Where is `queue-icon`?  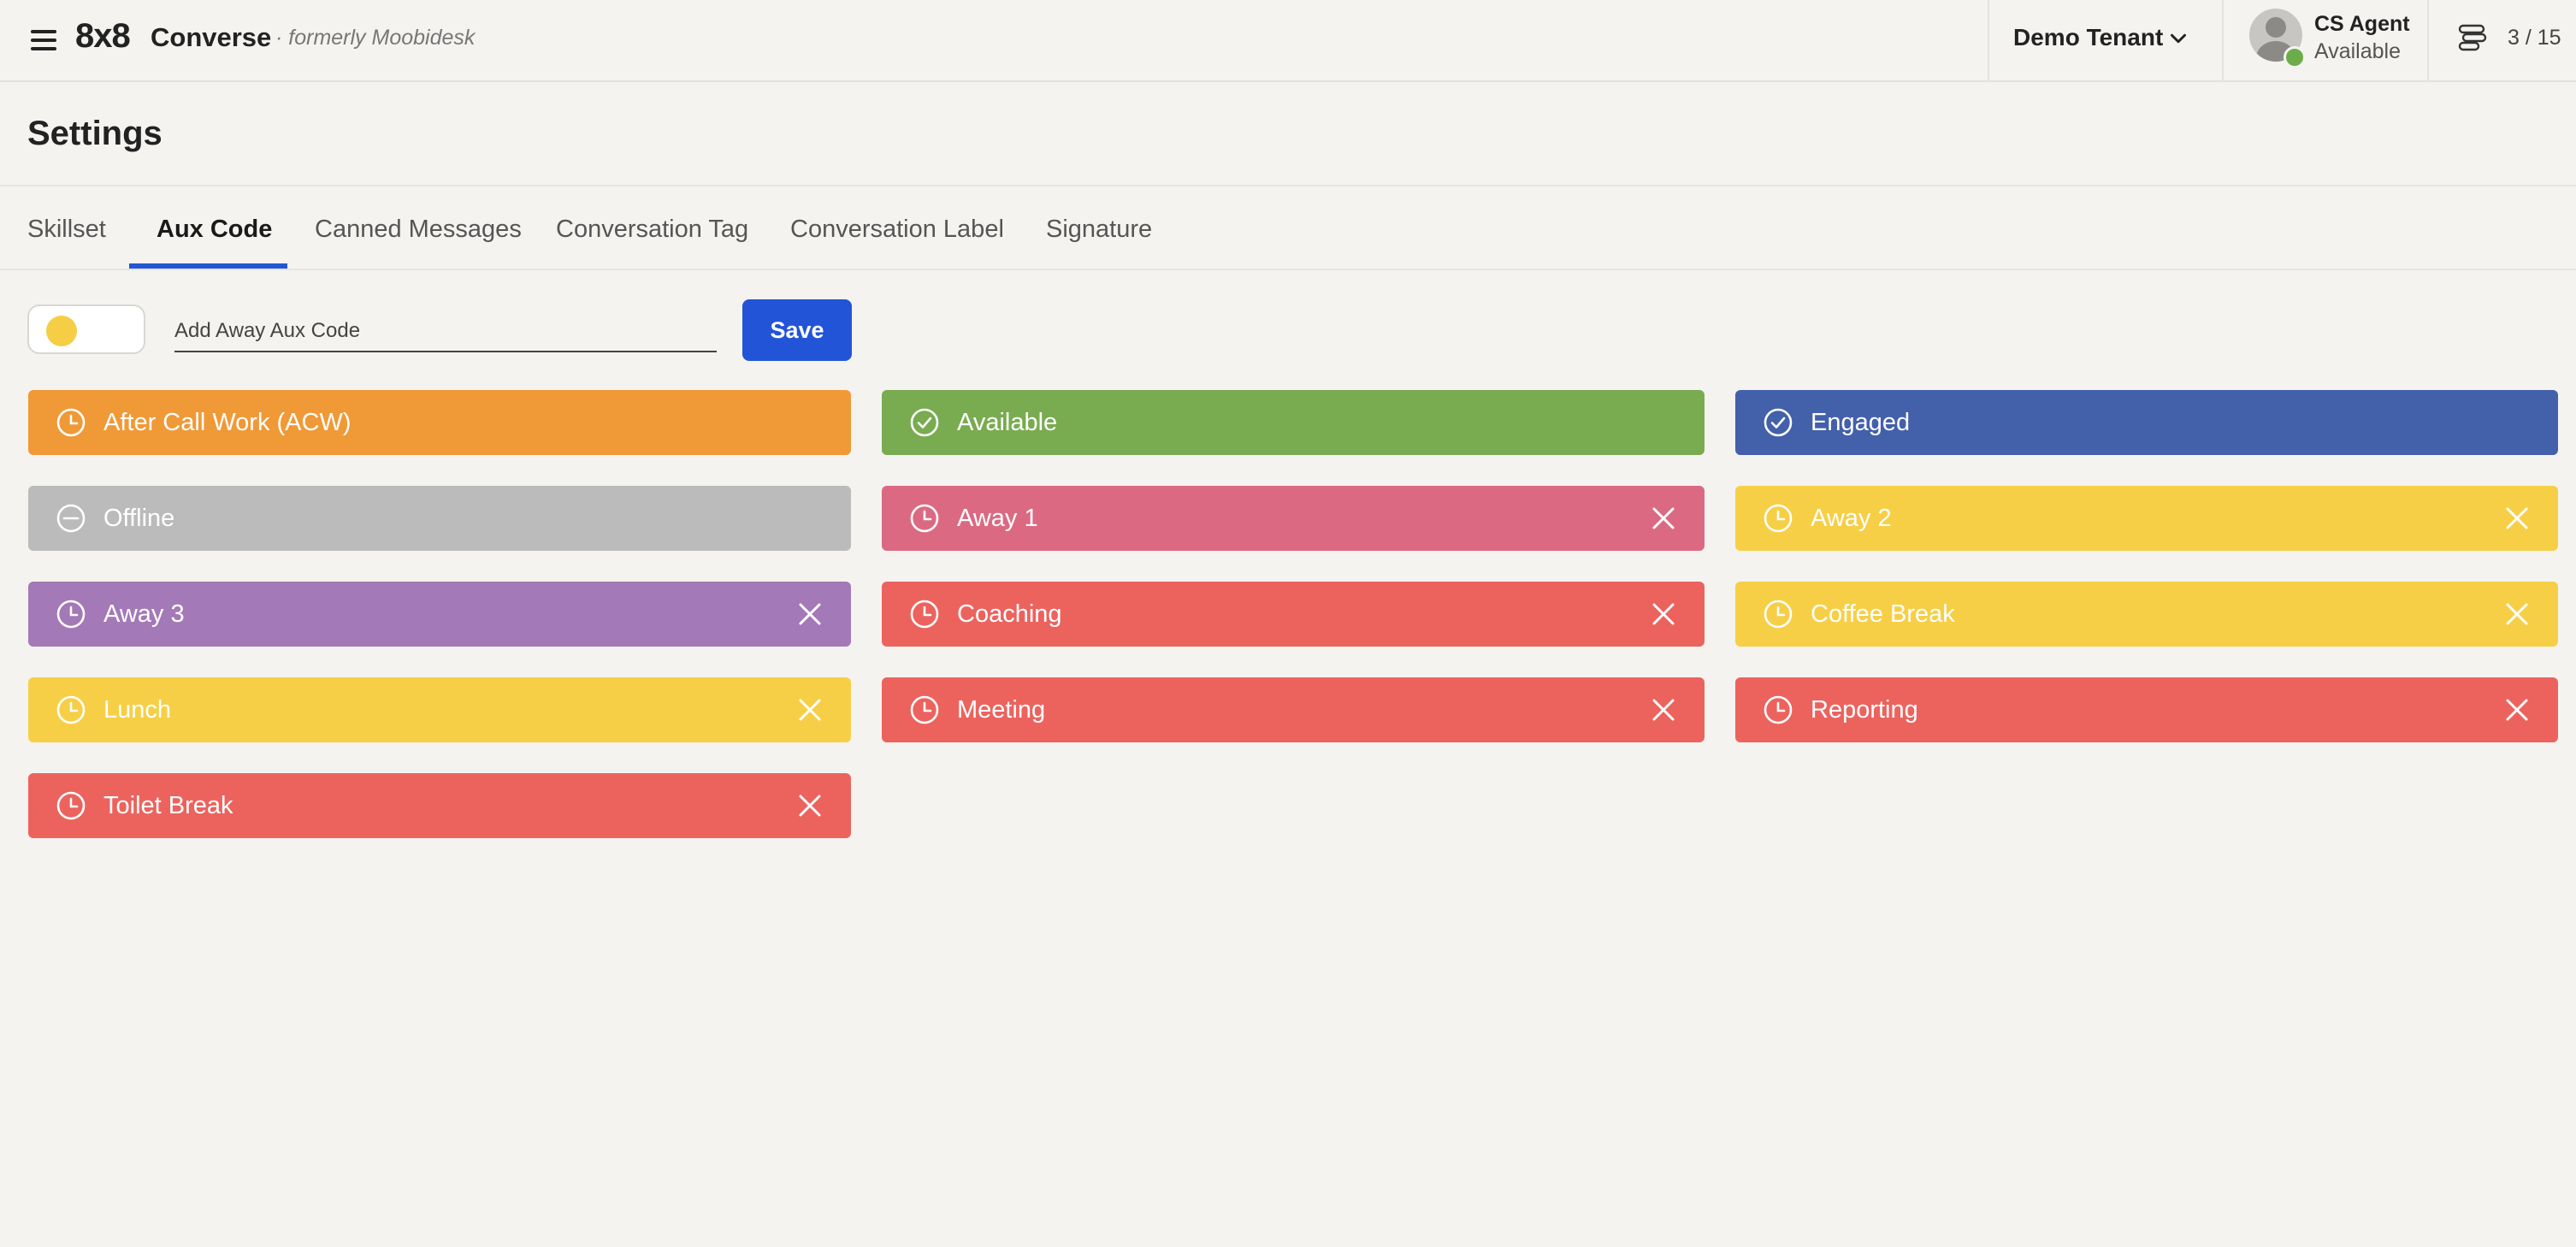 queue-icon is located at coordinates (2473, 38).